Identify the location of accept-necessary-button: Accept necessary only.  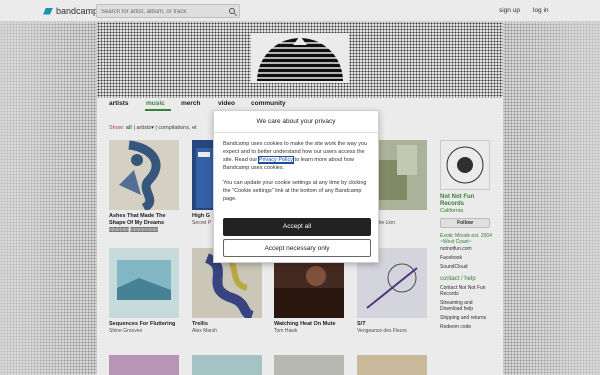
(297, 248).